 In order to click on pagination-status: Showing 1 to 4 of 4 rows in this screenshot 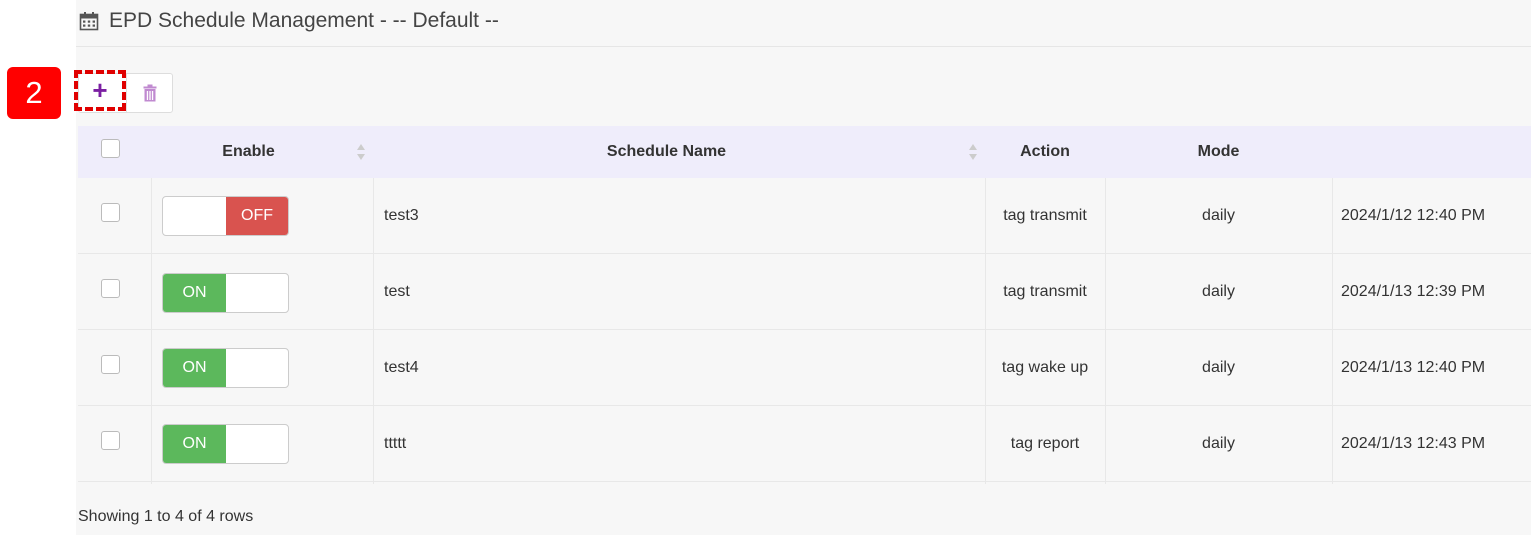, I will do `click(166, 516)`.